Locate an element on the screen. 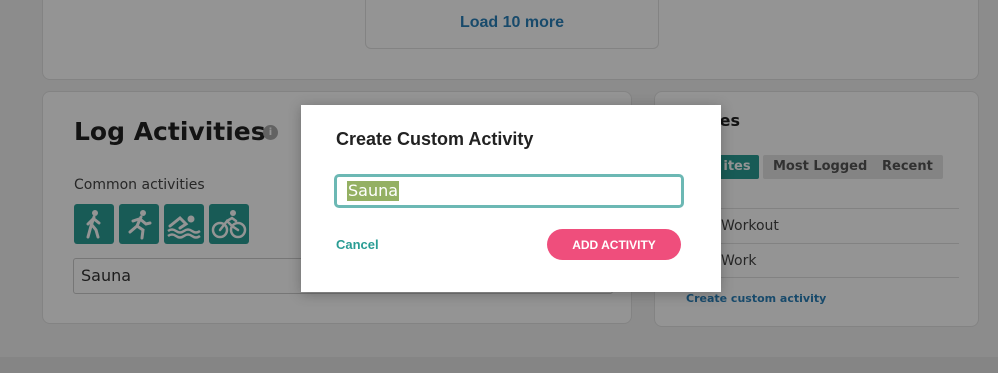  add-activity-button: ADD ACTIVITY is located at coordinates (614, 244).